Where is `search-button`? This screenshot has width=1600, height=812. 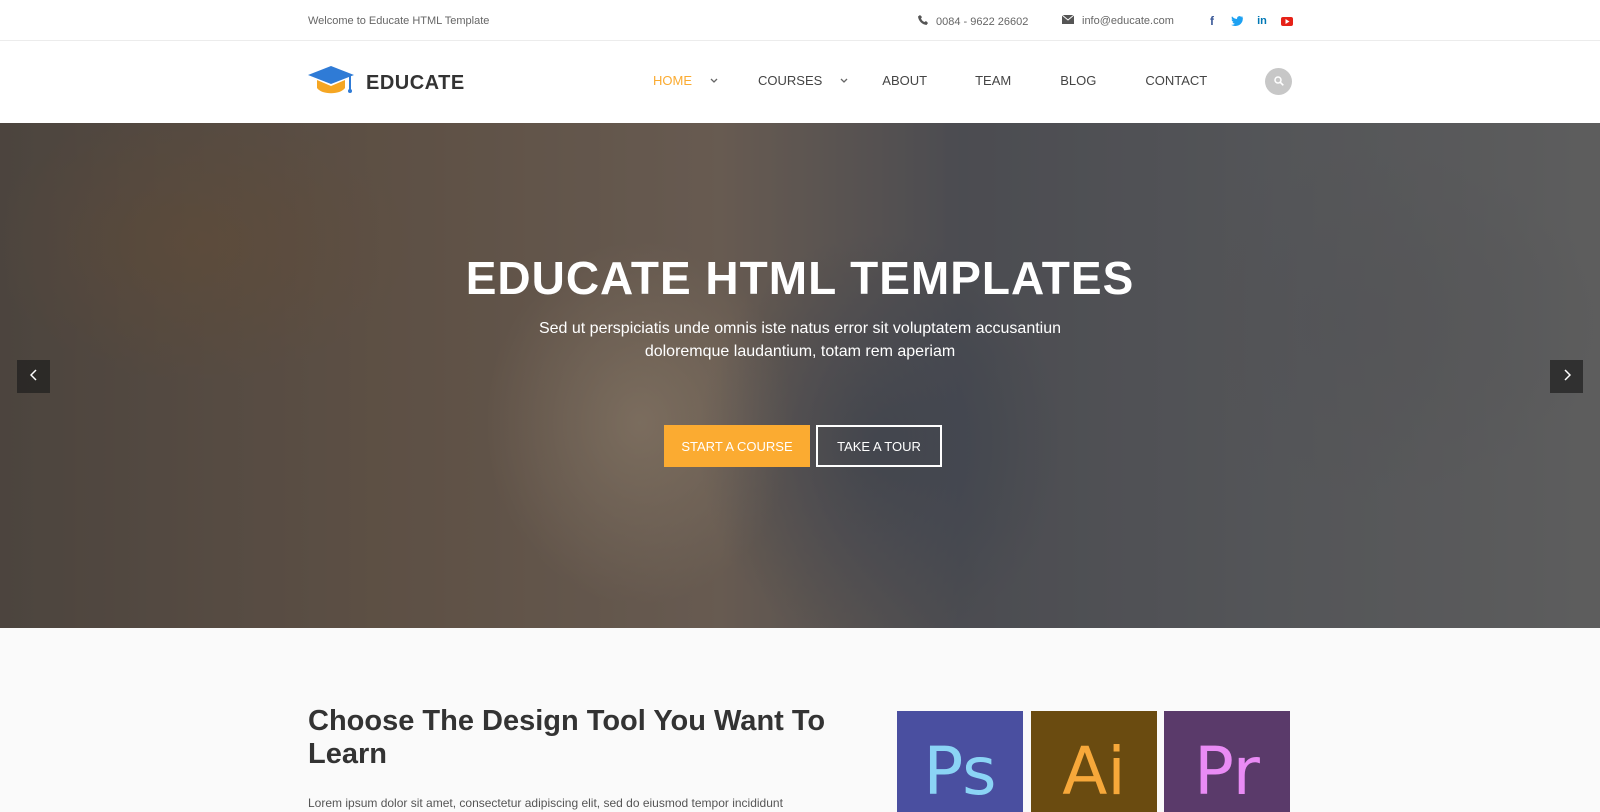
search-button is located at coordinates (1278, 81).